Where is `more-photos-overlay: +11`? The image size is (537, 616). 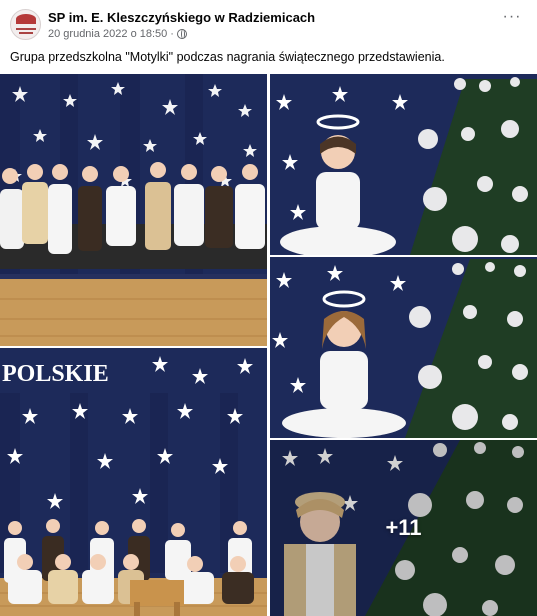 more-photos-overlay: +11 is located at coordinates (403, 528).